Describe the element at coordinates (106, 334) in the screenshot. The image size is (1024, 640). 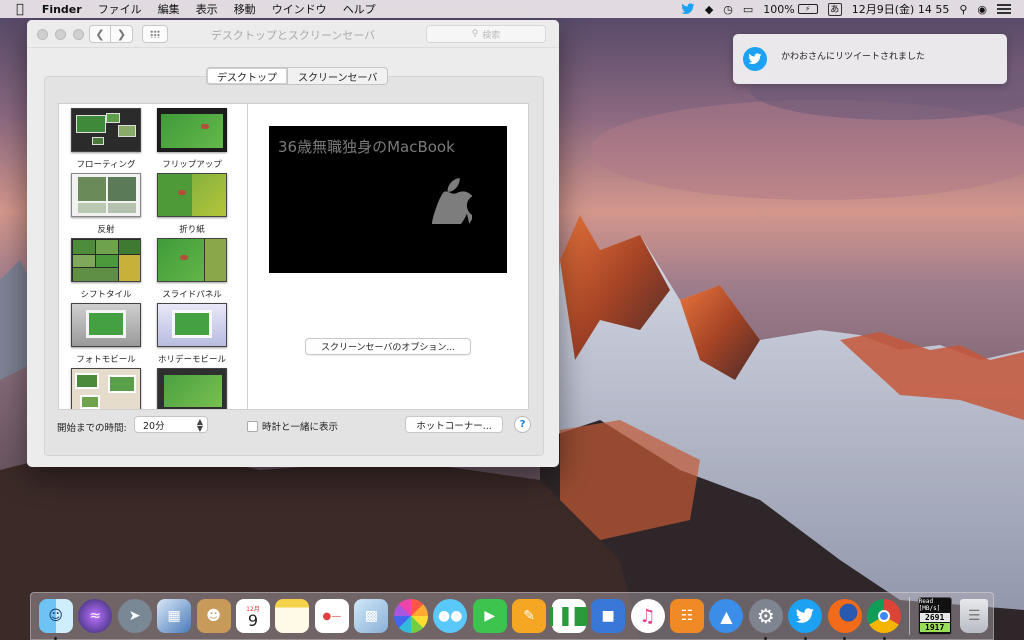
I see `screensaver-item-photo-mobile: フォトモビール` at that location.